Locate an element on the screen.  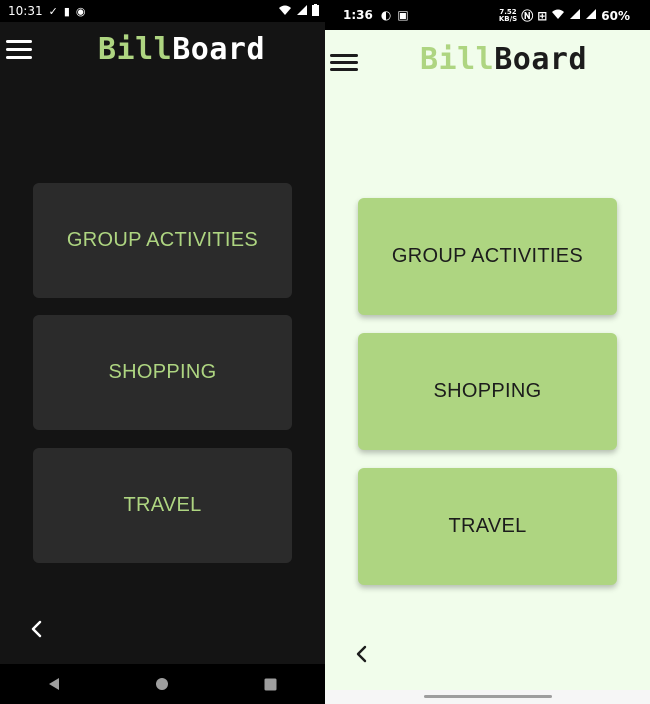
battery-percent: 60% is located at coordinates (615, 15).